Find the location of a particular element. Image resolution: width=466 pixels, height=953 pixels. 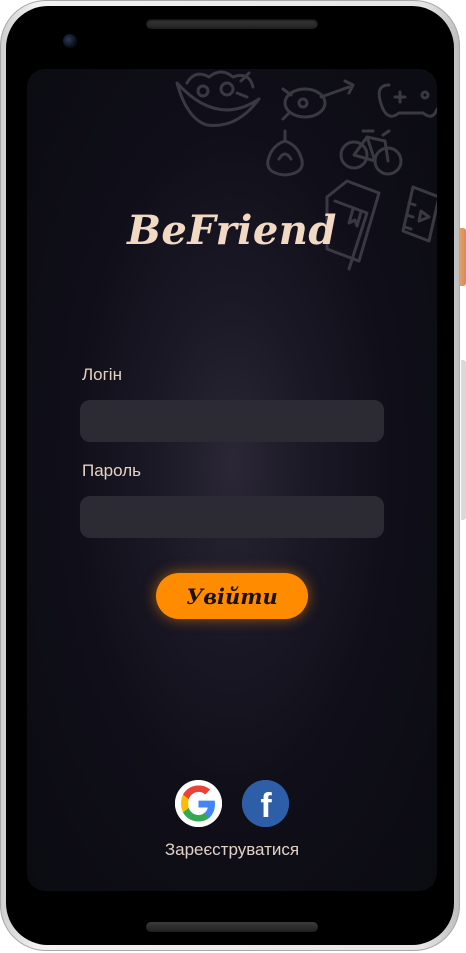

top-speaker is located at coordinates (232, 24).